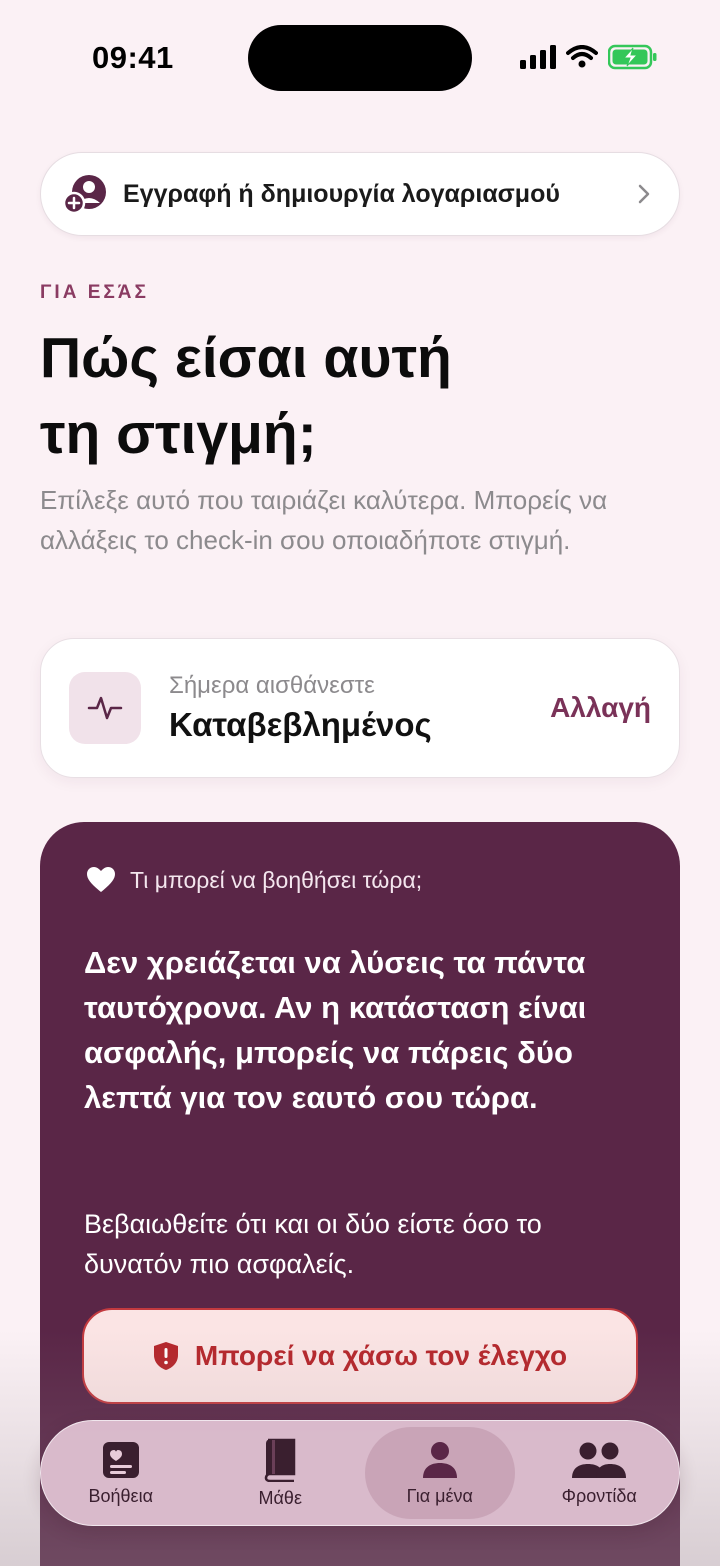 This screenshot has height=1566, width=720. What do you see at coordinates (341, 193) in the screenshot?
I see `account-signin-label: Εγγραφή ή δημιουργία λογαριασμού` at bounding box center [341, 193].